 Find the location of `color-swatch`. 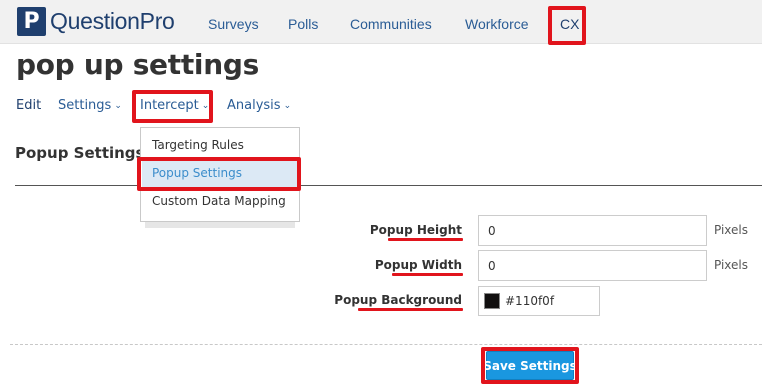

color-swatch is located at coordinates (492, 301).